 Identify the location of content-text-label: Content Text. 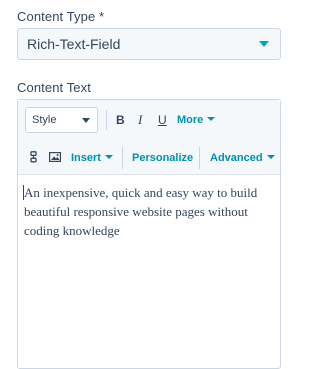
(54, 87).